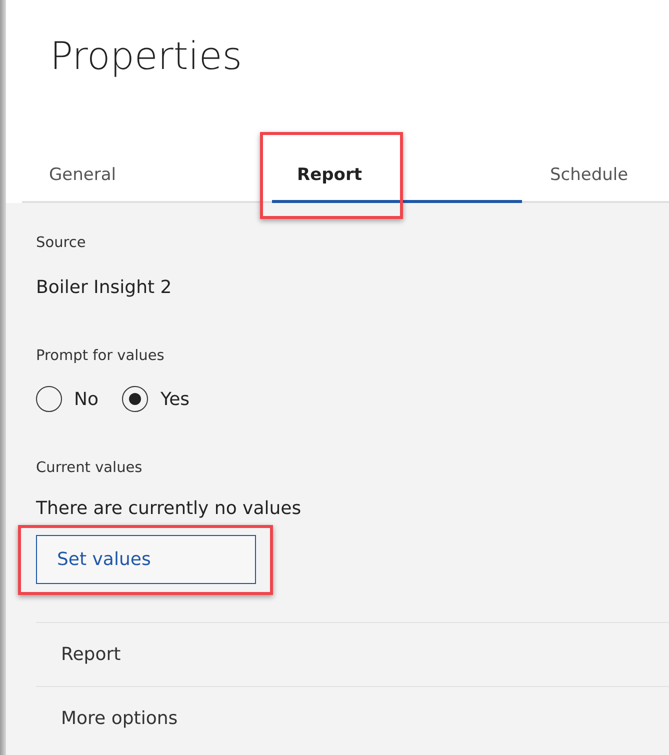 The image size is (669, 755). Describe the element at coordinates (101, 356) in the screenshot. I see `field-label: Prompt for values` at that location.